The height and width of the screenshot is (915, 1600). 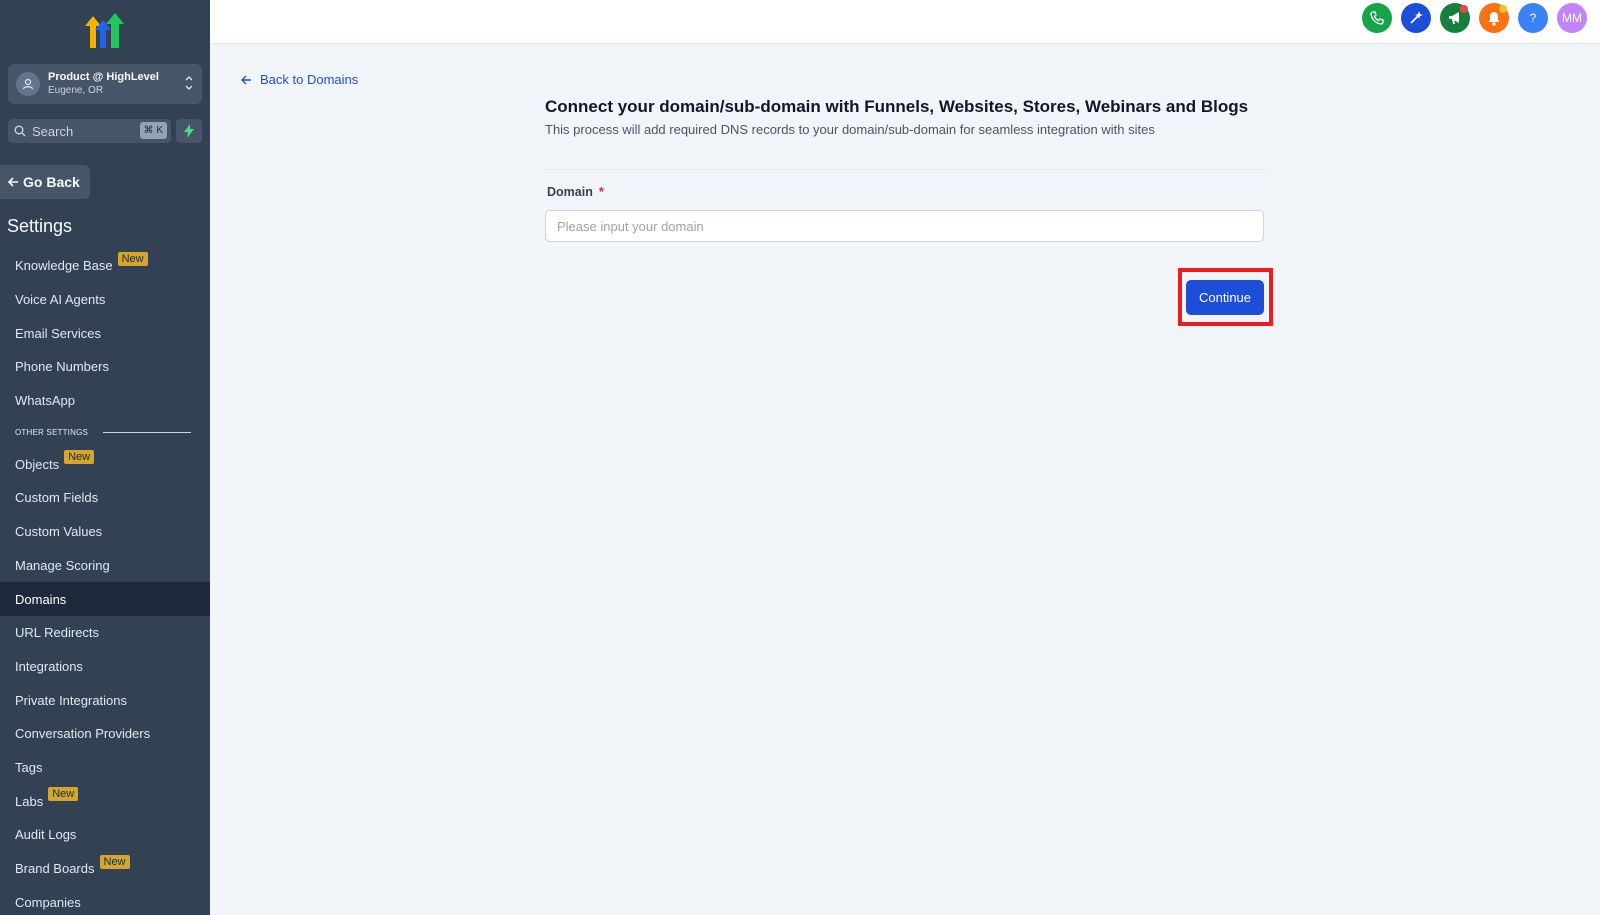 What do you see at coordinates (103, 77) in the screenshot?
I see `account-name: Product @ HighLevel` at bounding box center [103, 77].